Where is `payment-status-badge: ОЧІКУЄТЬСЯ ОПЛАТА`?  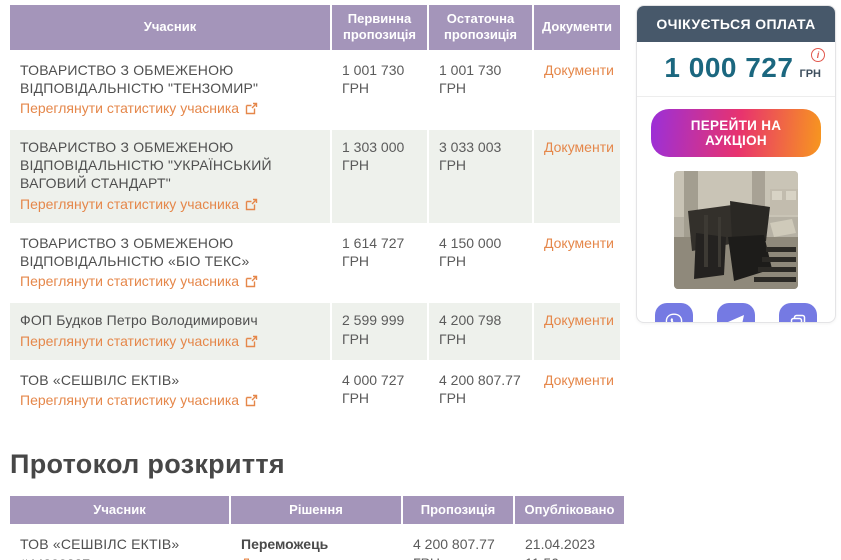 payment-status-badge: ОЧІКУЄТЬСЯ ОПЛАТА is located at coordinates (736, 24).